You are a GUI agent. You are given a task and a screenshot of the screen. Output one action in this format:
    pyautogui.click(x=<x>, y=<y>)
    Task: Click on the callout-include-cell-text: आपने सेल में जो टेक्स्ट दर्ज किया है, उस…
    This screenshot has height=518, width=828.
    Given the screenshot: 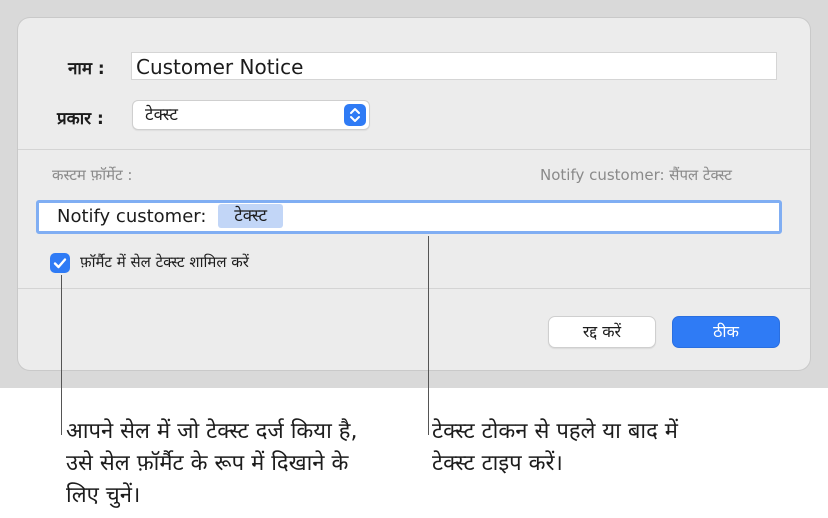 What is the action you would take?
    pyautogui.click(x=212, y=463)
    